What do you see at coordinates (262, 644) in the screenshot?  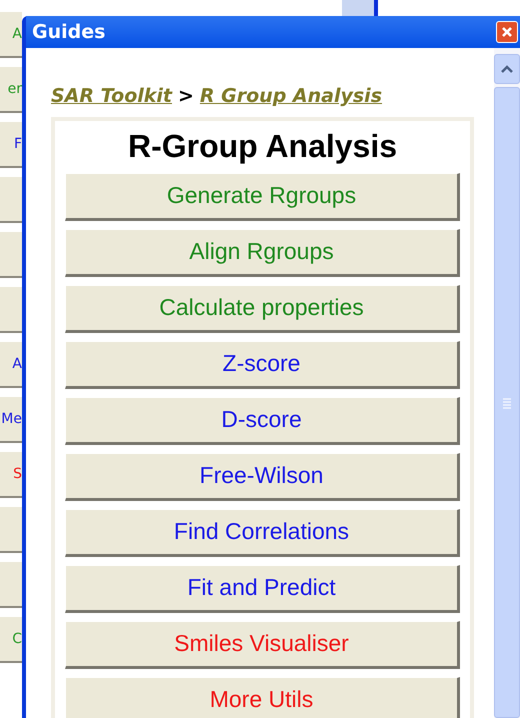 I see `guide-button: Smiles Visualiser` at bounding box center [262, 644].